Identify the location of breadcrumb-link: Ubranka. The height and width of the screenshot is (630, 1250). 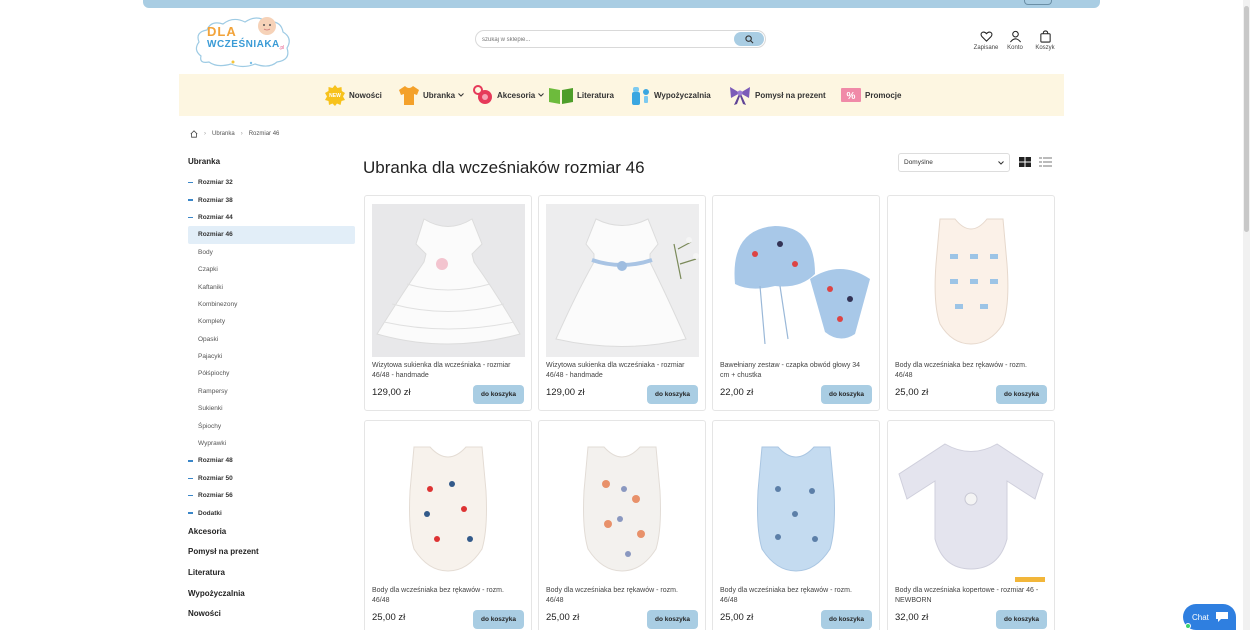
(223, 134).